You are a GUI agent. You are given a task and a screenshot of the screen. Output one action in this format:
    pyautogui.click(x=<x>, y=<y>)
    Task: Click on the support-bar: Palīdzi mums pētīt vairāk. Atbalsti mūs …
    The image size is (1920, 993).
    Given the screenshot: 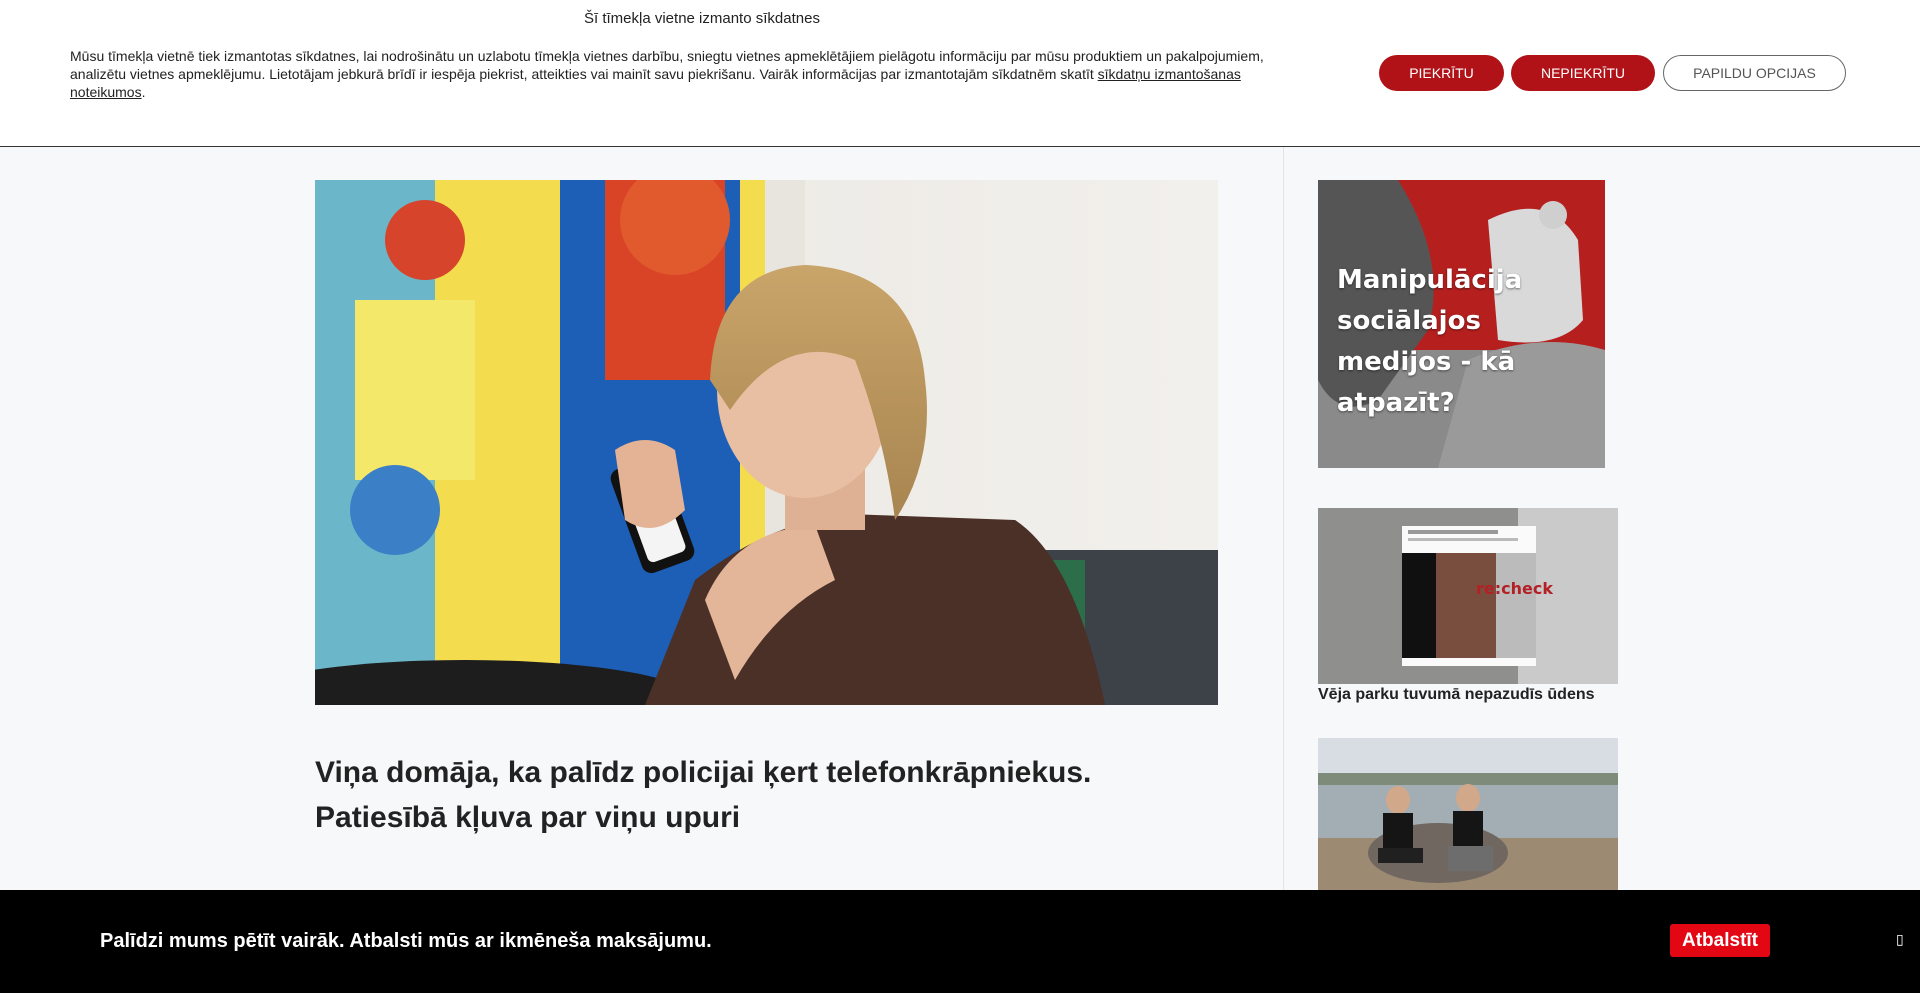 What is the action you would take?
    pyautogui.click(x=960, y=941)
    